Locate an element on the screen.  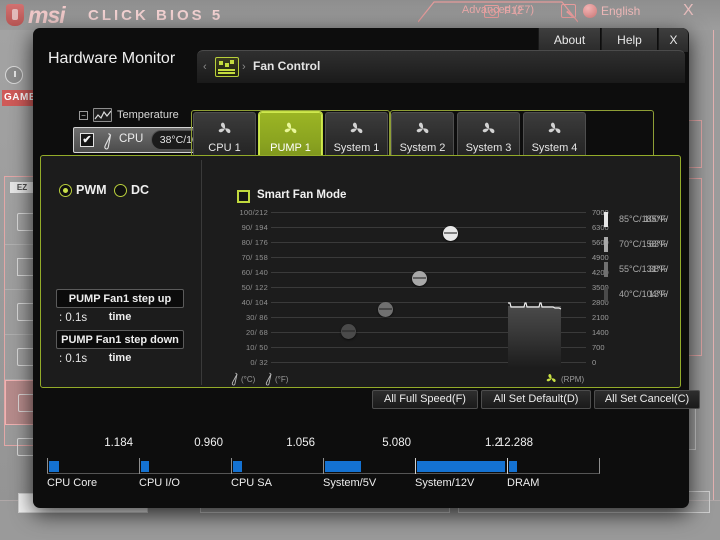
voltage-value-dram: 1.2 is located at coordinates (493, 443).